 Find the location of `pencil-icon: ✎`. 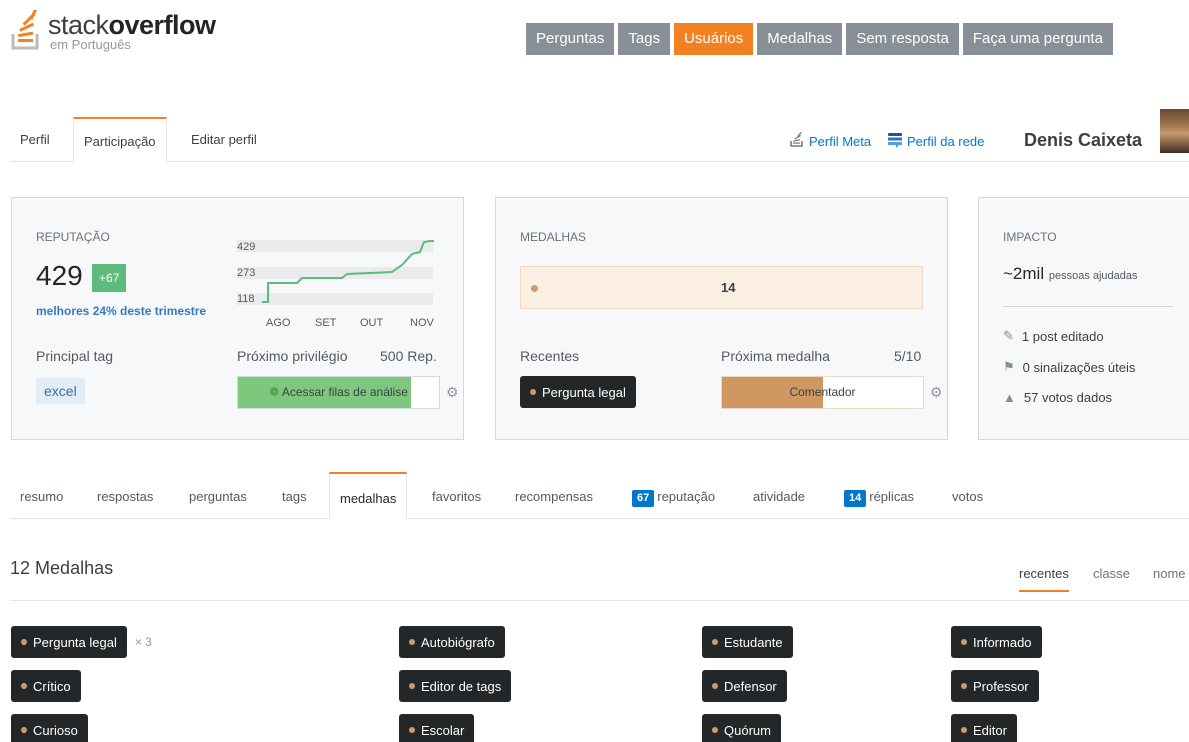

pencil-icon: ✎ is located at coordinates (1008, 335).